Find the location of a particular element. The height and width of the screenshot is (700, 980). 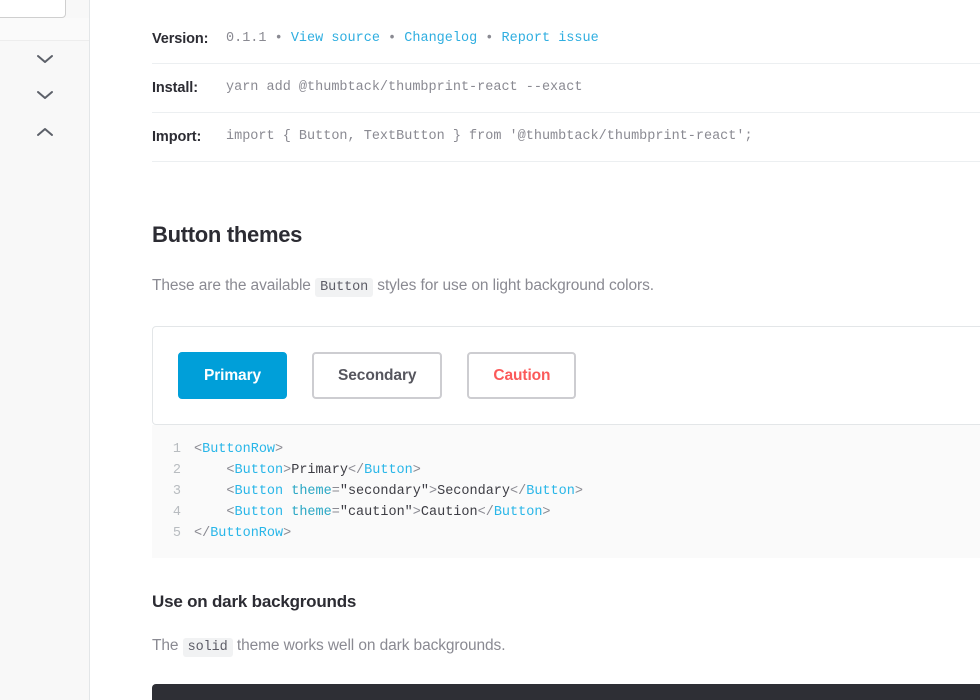

code-line: 1 <ButtonRow> is located at coordinates (566, 449).